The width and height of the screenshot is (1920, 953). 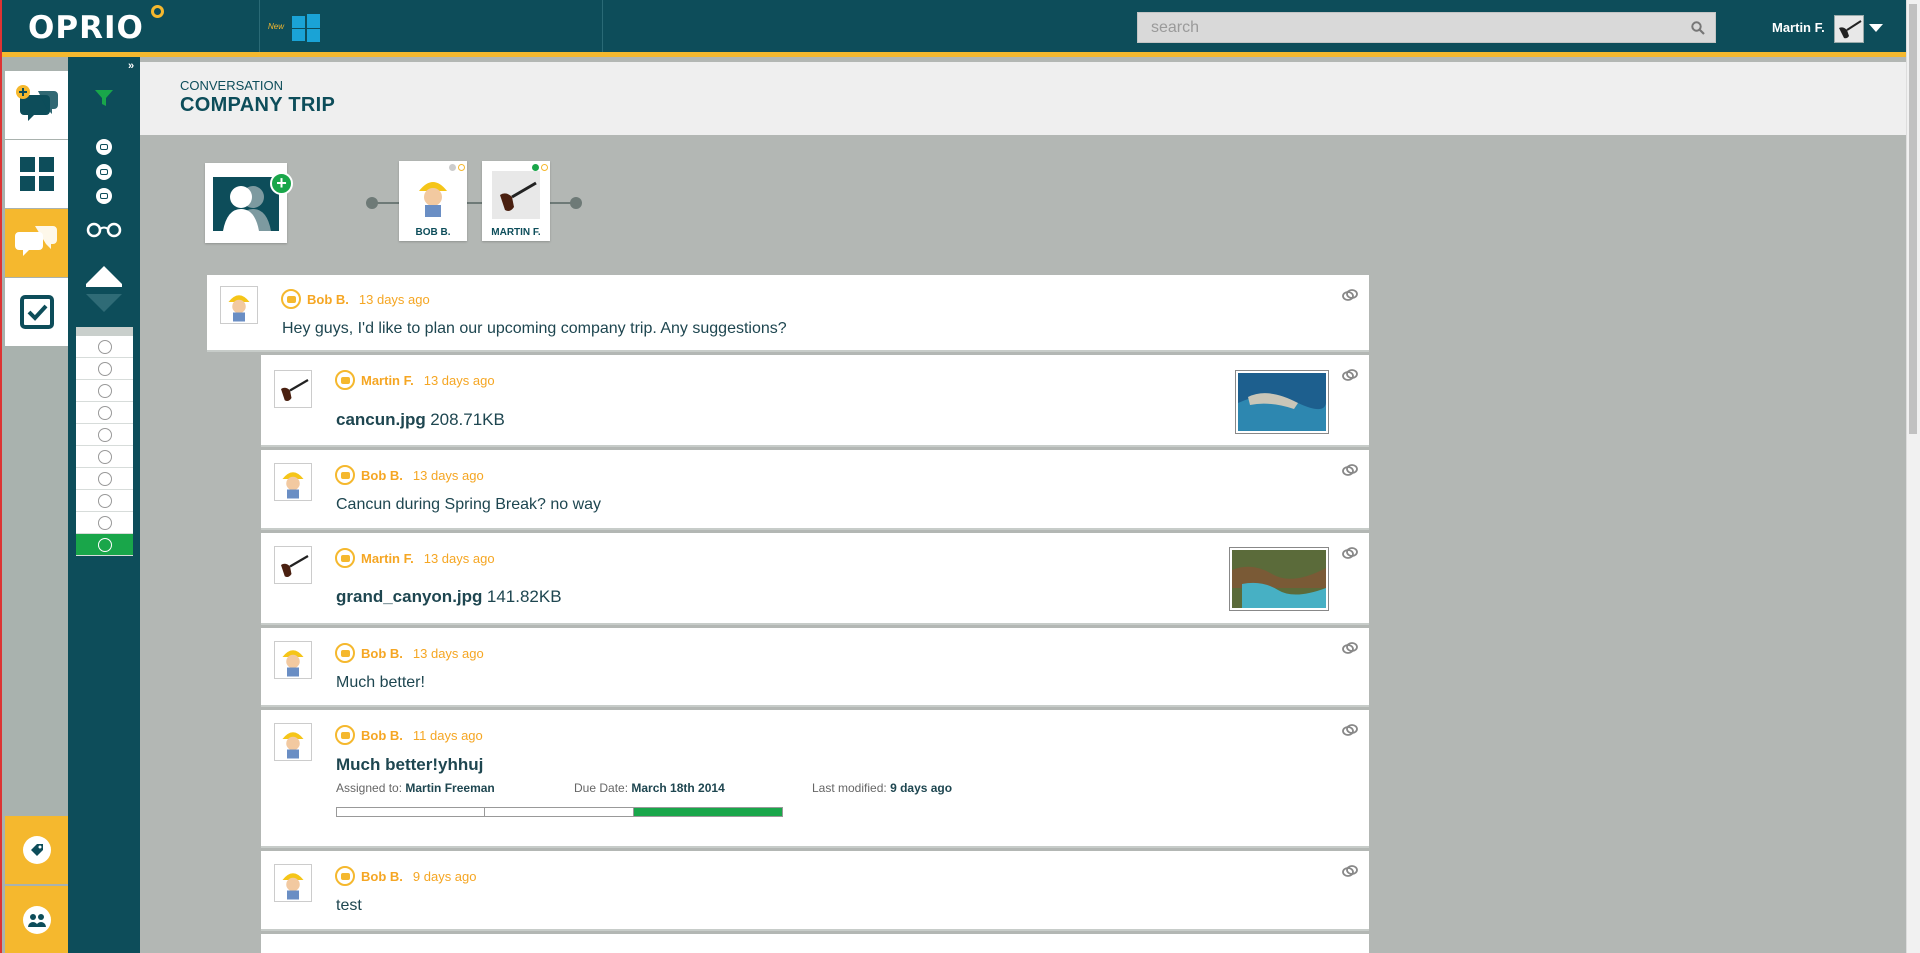 What do you see at coordinates (406, 876) in the screenshot?
I see `message-meta: Bob B. 9 days ago` at bounding box center [406, 876].